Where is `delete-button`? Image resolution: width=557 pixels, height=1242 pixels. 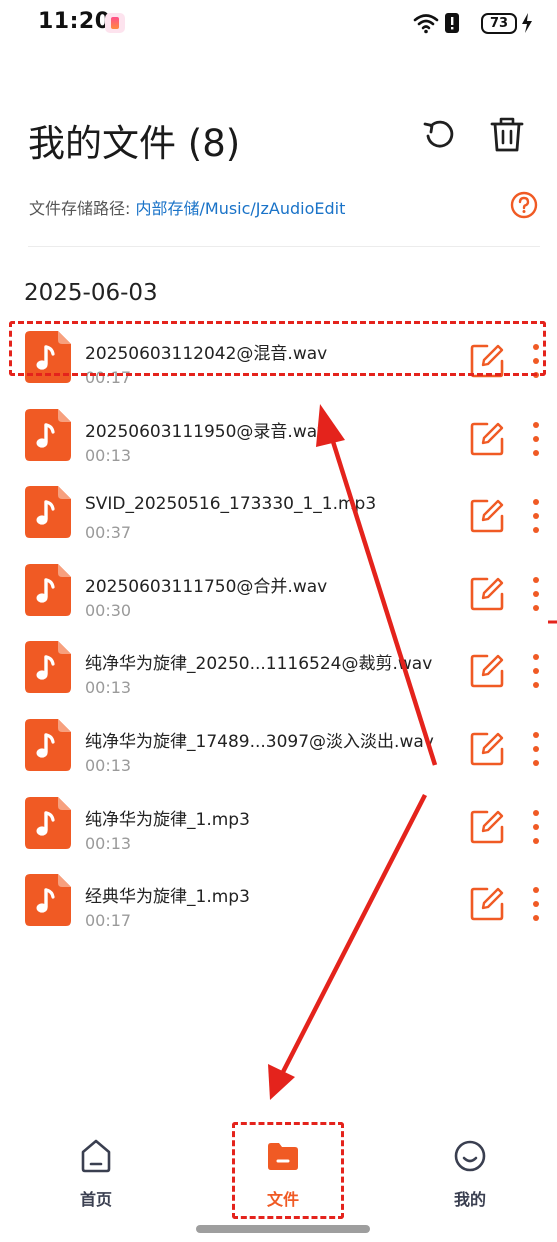
delete-button is located at coordinates (507, 135).